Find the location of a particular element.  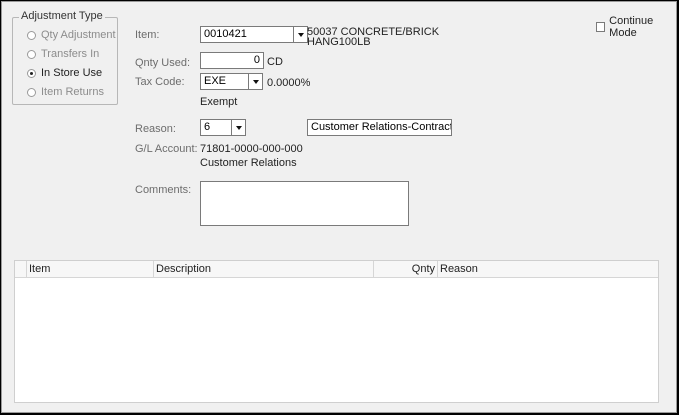

radio-label: Transfers In is located at coordinates (70, 54).